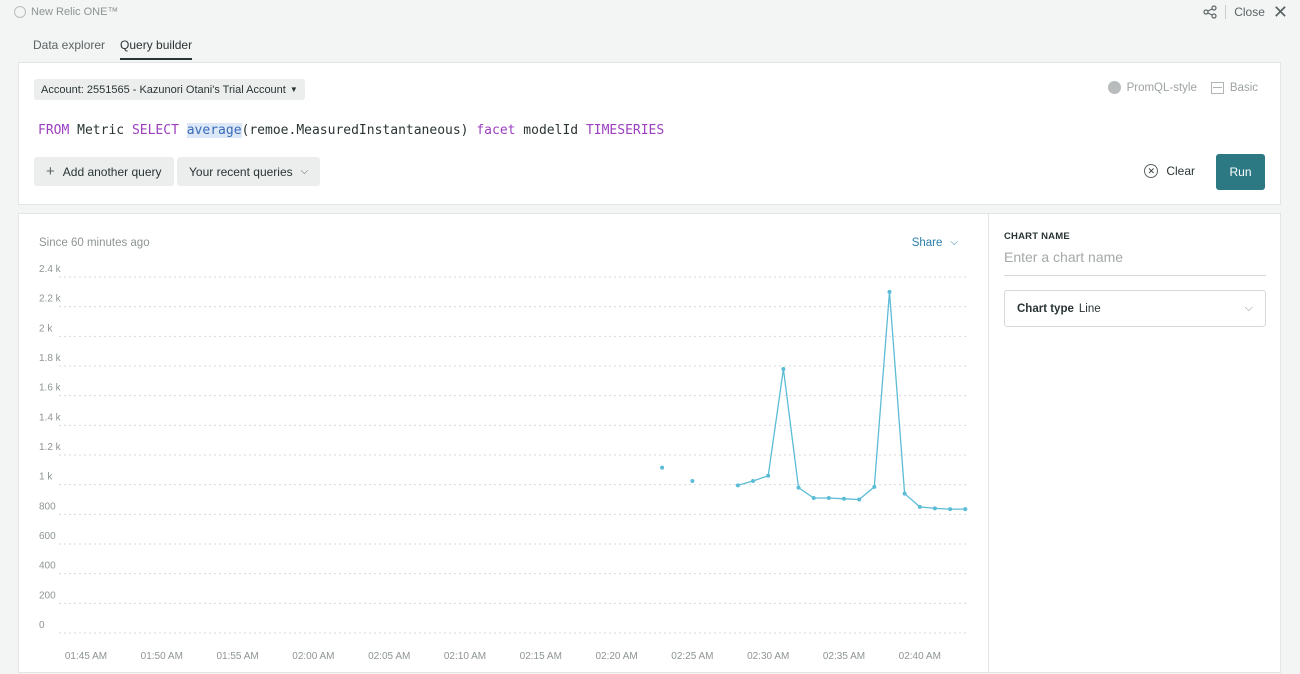 This screenshot has height=674, width=1300. What do you see at coordinates (162, 656) in the screenshot?
I see `x-tick-label: 01:50 AM` at bounding box center [162, 656].